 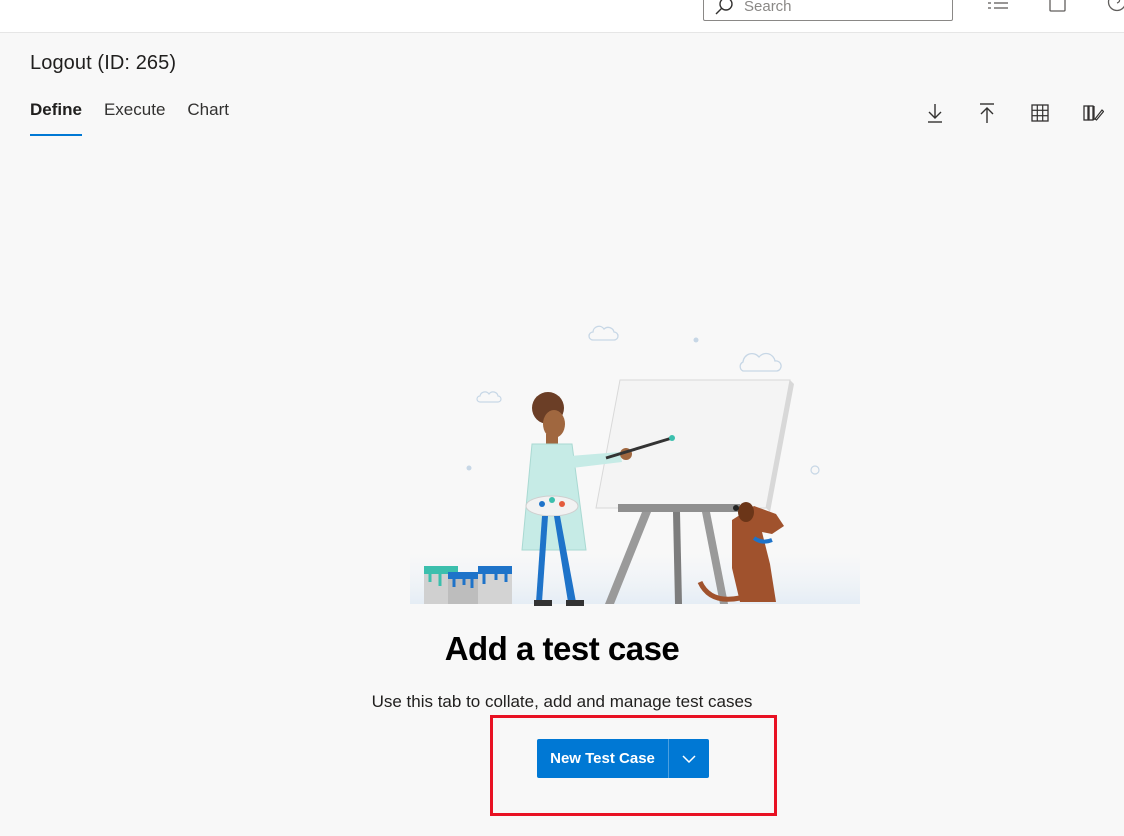 I want to click on download-icon, so click(x=935, y=113).